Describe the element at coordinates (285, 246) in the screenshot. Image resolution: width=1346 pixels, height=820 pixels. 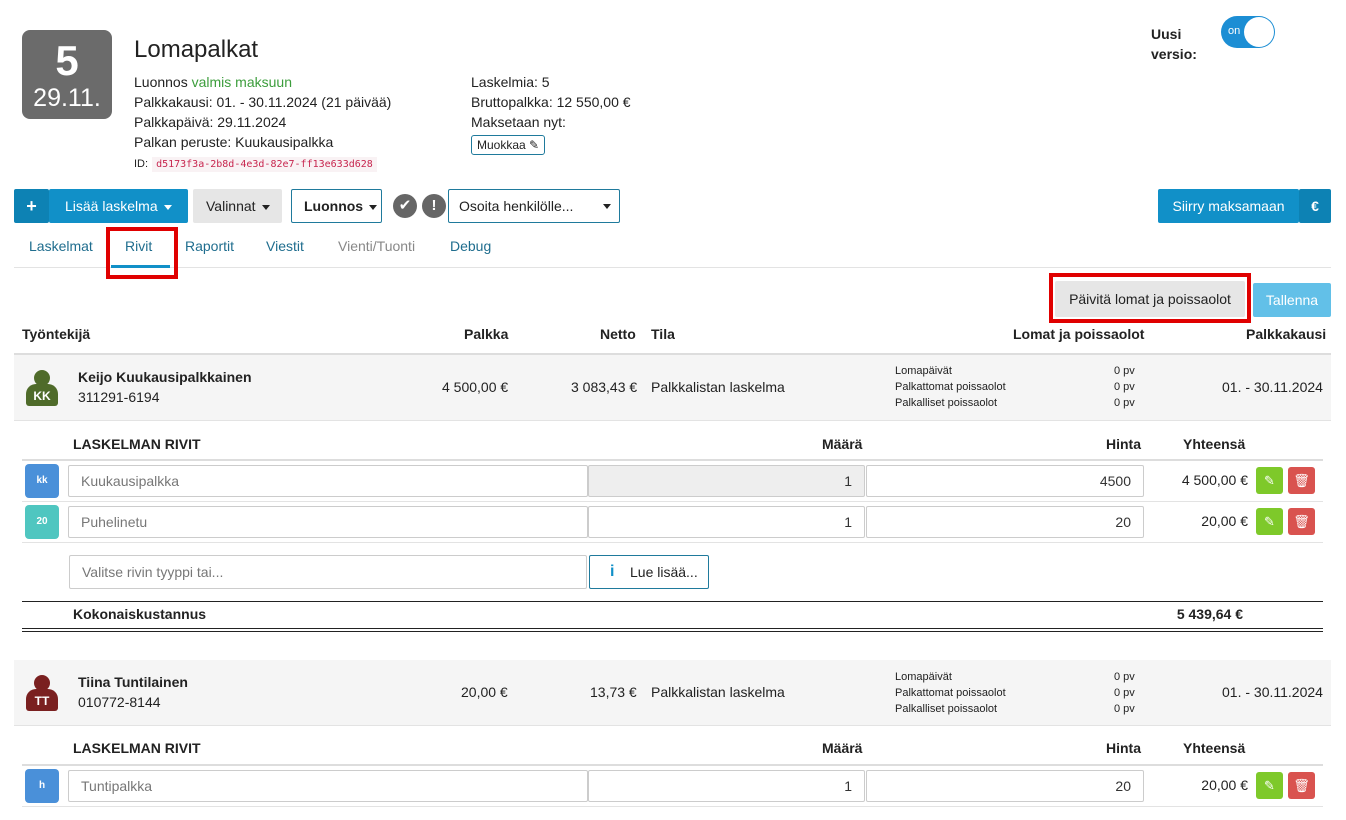
I see `tab-viestit: Viestit` at that location.